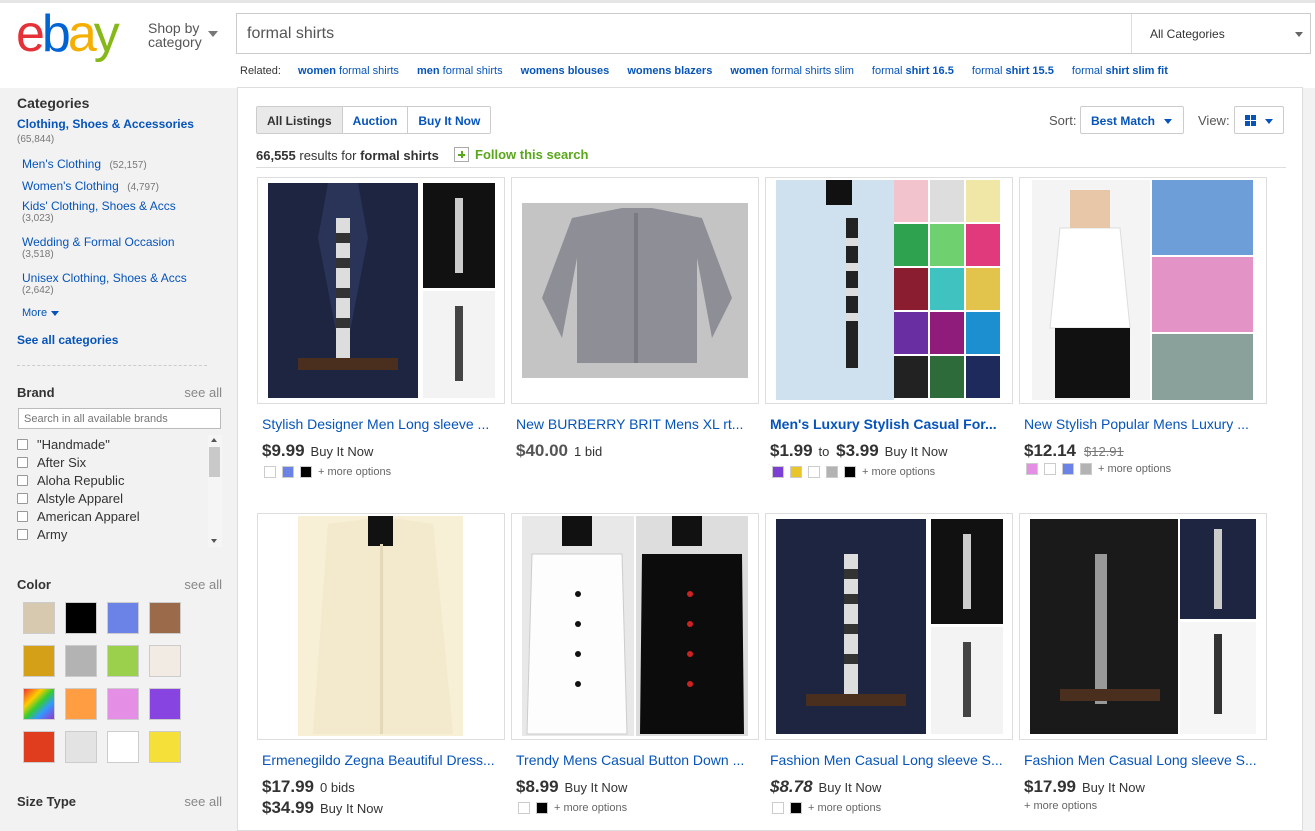 The image size is (1315, 831). Describe the element at coordinates (791, 71) in the screenshot. I see `related-link: women formal shirts slim` at that location.